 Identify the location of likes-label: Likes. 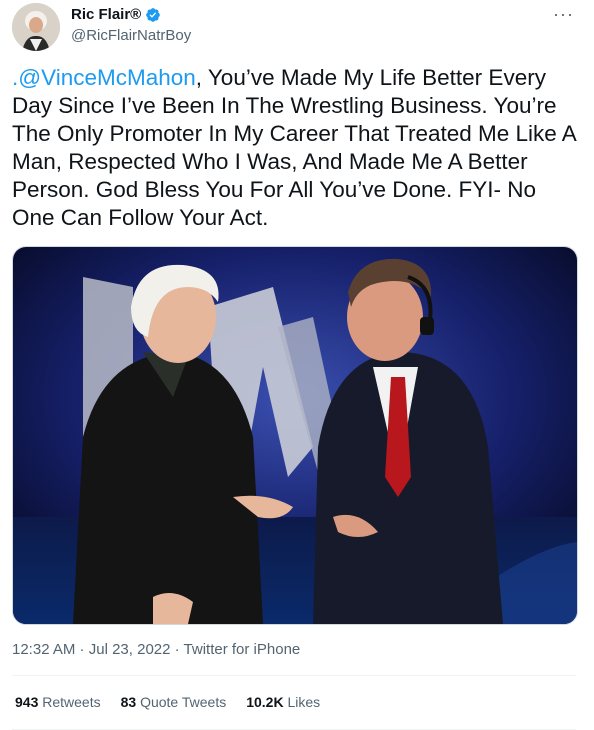
(304, 702).